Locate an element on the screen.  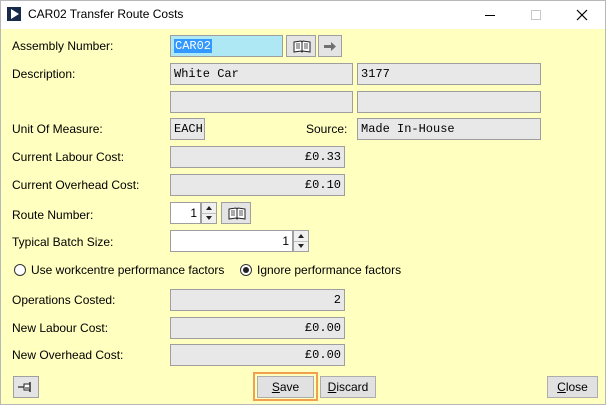
use-workcentre-radio is located at coordinates (20, 270).